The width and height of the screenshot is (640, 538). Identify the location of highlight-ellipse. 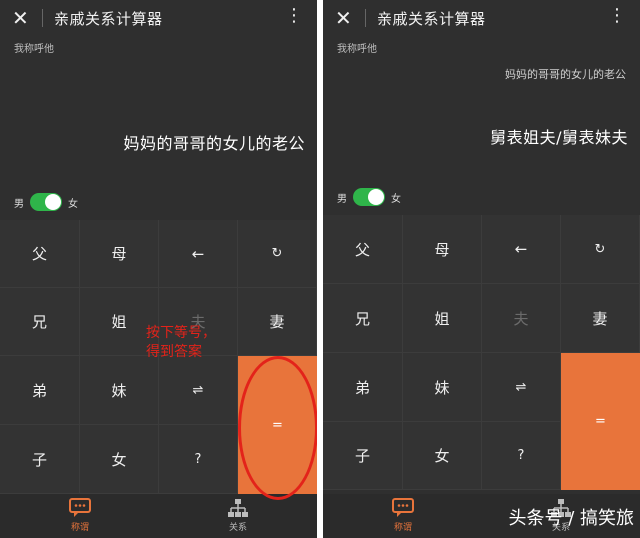
(277, 428).